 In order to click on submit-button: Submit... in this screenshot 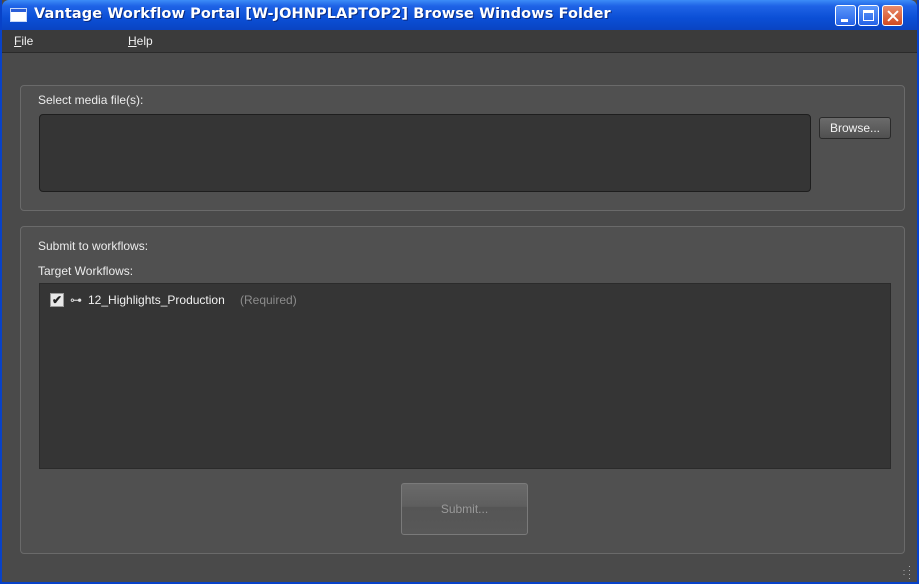, I will do `click(464, 509)`.